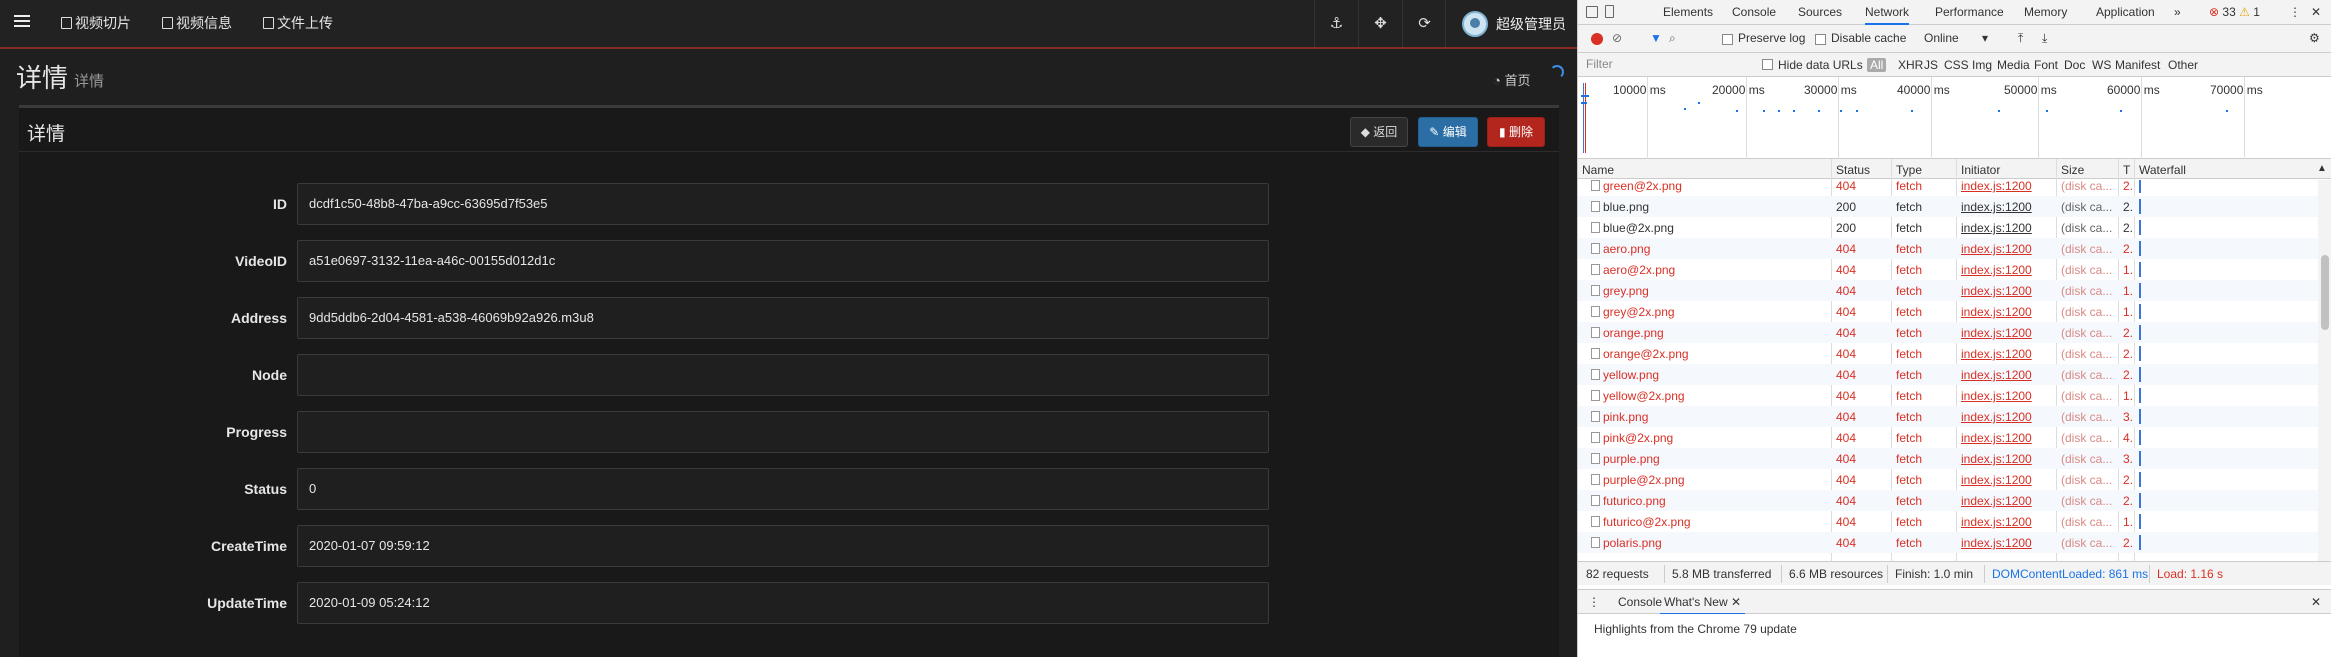 The image size is (2331, 657). I want to click on tab-memory: Memory, so click(2045, 12).